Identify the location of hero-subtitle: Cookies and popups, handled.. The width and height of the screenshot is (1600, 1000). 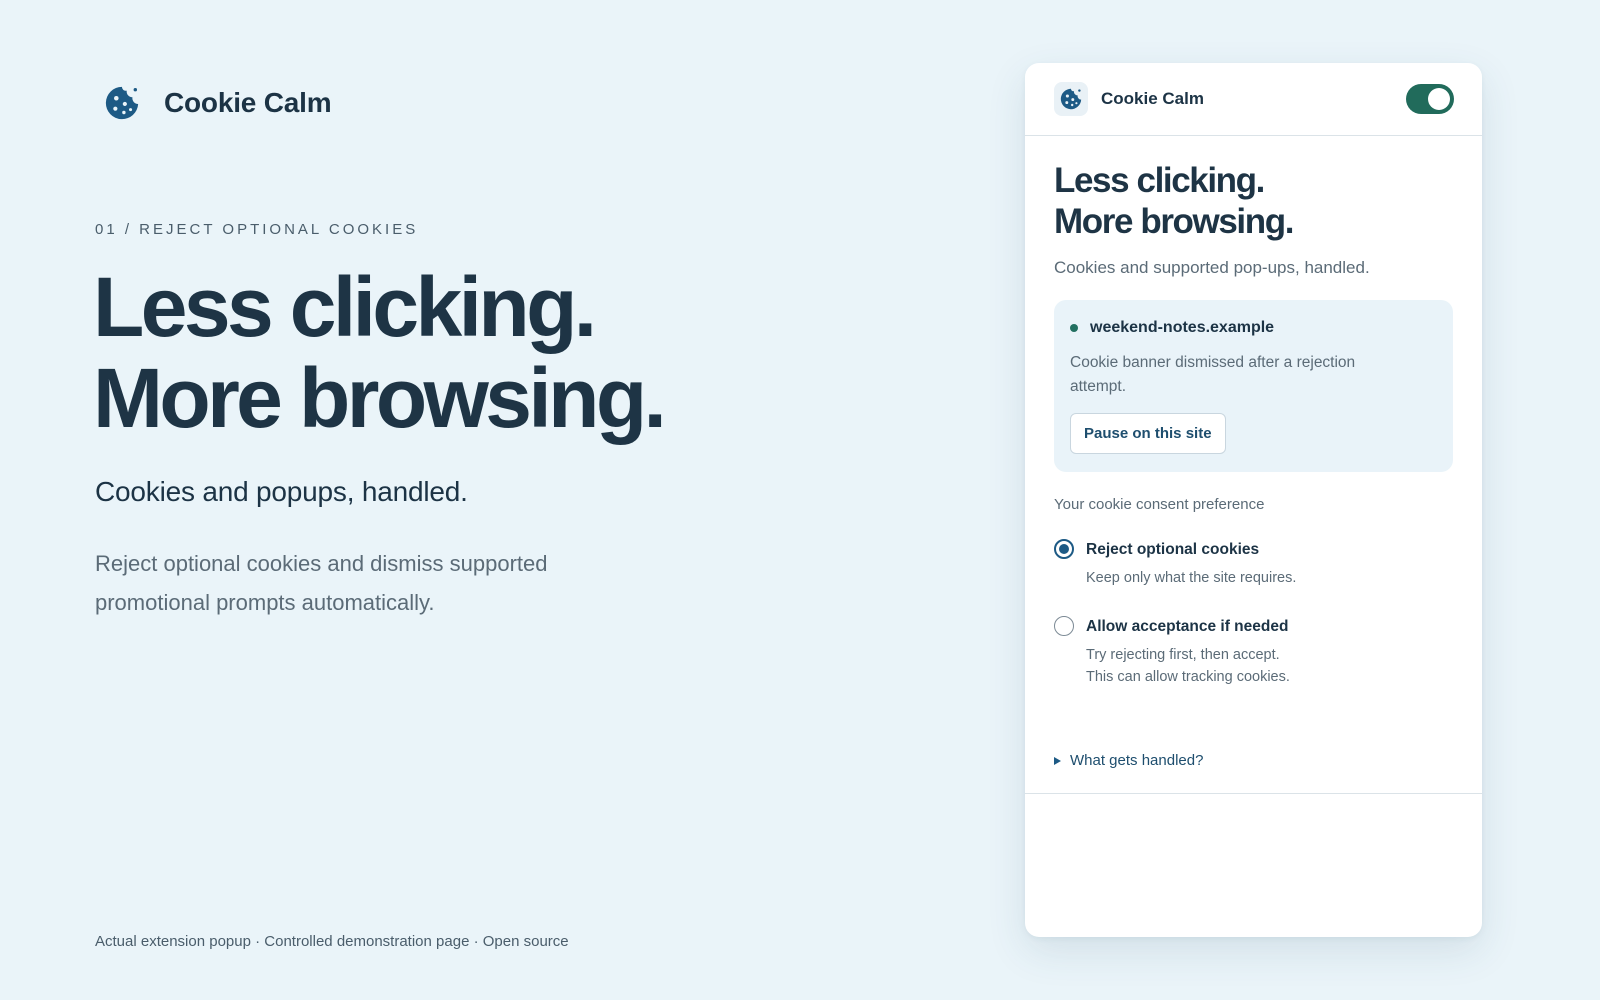
(281, 491).